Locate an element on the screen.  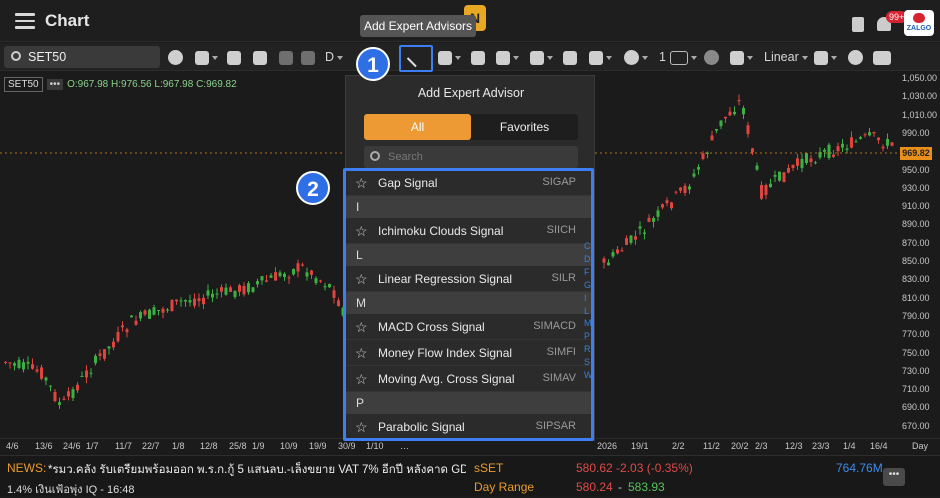
alpha-index-letter: F is located at coordinates (588, 272).